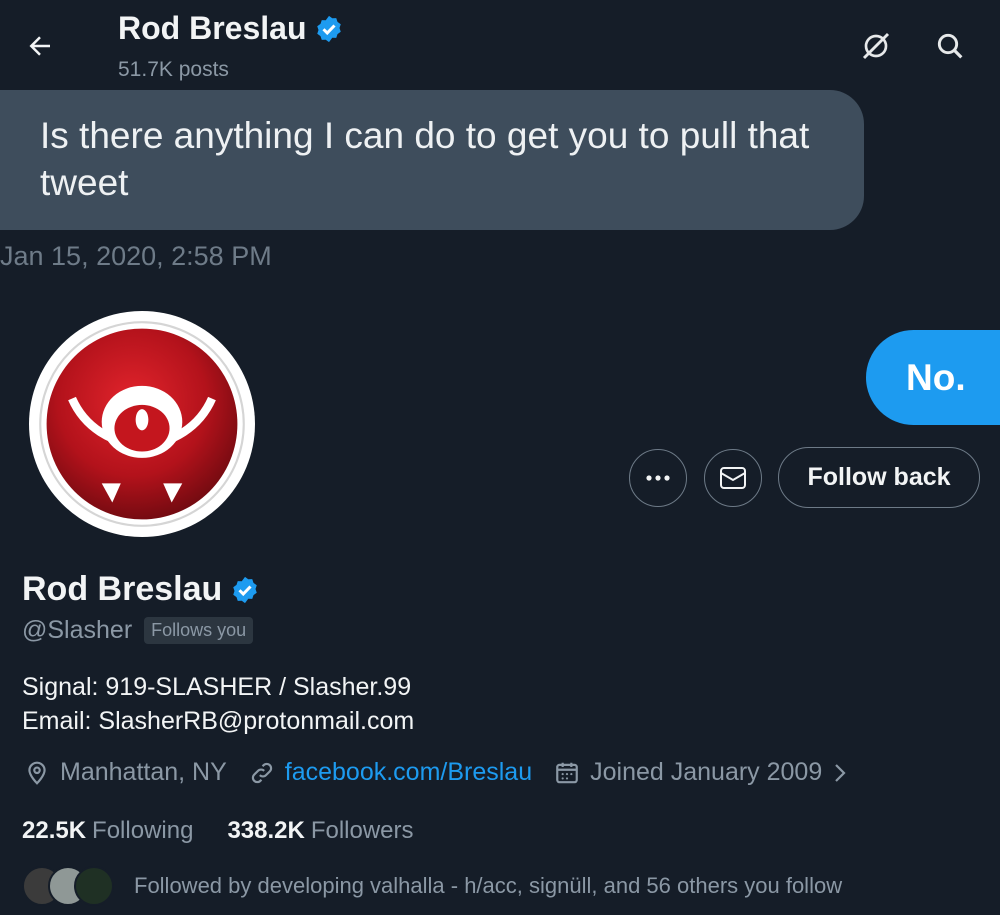 Image resolution: width=1000 pixels, height=915 pixels. I want to click on message-button, so click(733, 478).